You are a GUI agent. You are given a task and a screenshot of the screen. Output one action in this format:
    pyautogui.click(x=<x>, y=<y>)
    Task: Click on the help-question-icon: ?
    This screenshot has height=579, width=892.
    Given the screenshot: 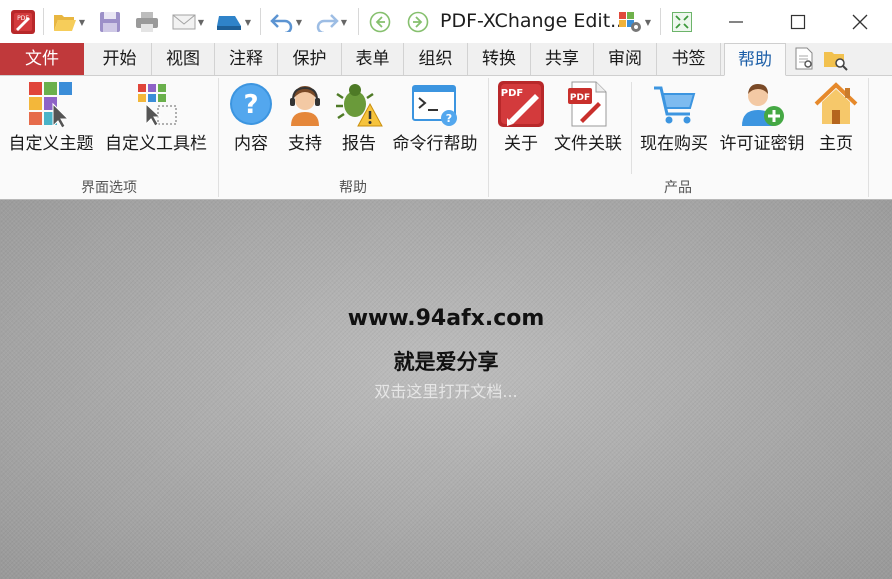 What is the action you would take?
    pyautogui.click(x=251, y=104)
    